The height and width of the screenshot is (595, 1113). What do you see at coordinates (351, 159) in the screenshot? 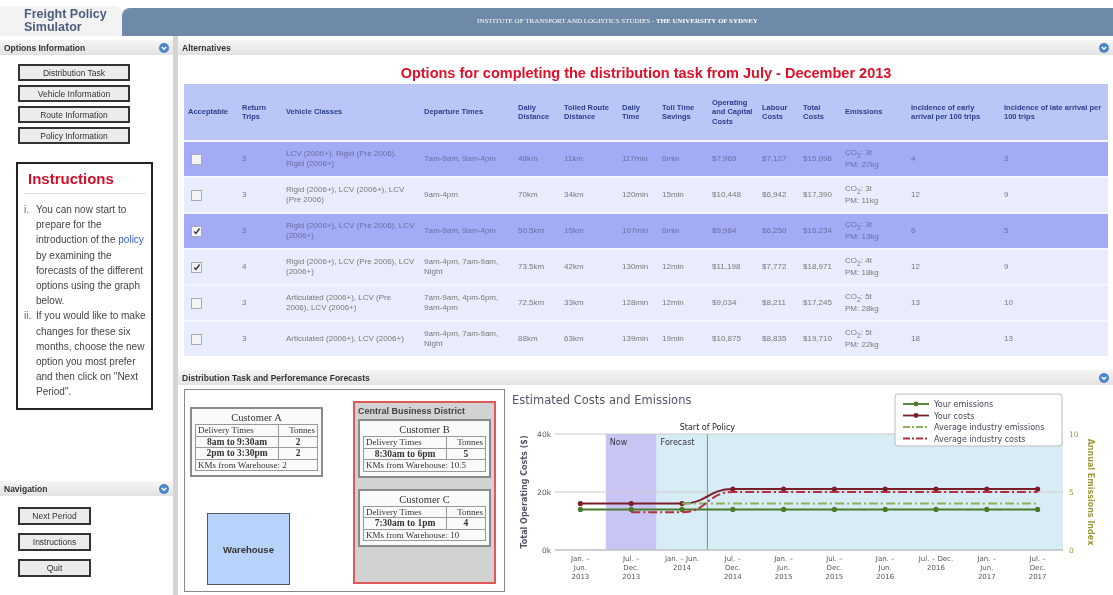
I see `table-cell: LCV (2006+), Rigid (Pre 2006), Rigid (2006+)` at bounding box center [351, 159].